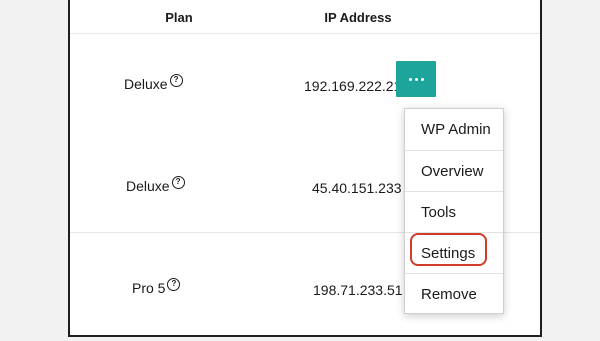 This screenshot has width=600, height=341. Describe the element at coordinates (454, 252) in the screenshot. I see `menu-item-settings: Settings` at that location.